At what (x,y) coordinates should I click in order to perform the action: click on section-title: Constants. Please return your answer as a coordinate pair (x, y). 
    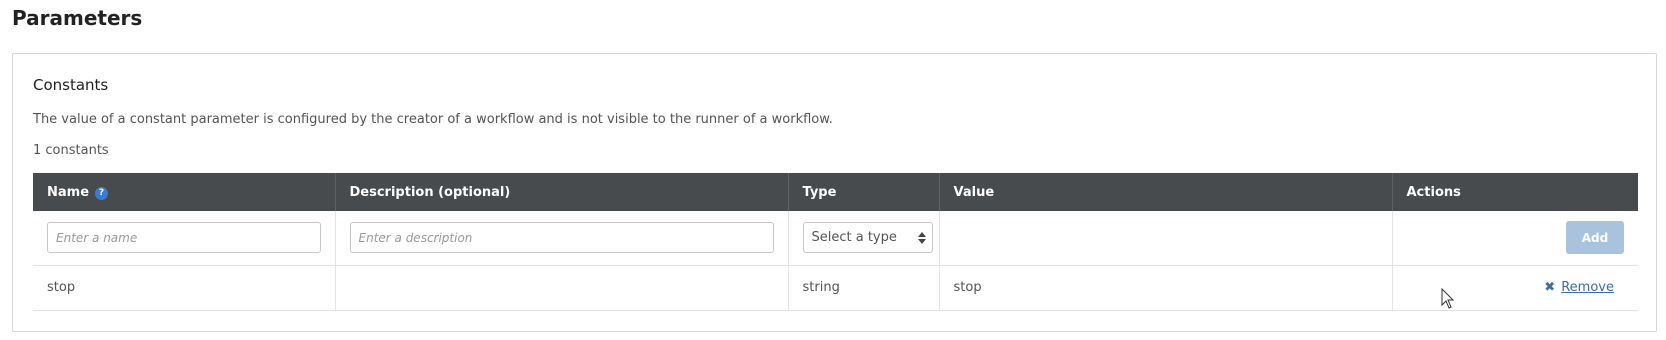
    Looking at the image, I should click on (71, 85).